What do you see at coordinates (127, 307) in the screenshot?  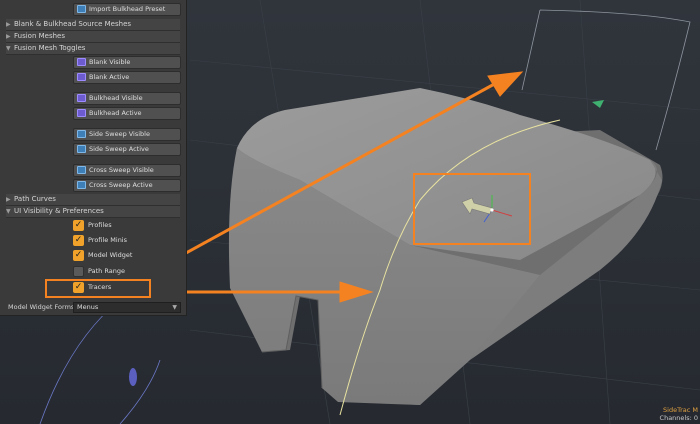 I see `model-widget-forms-select: Menus ▼` at bounding box center [127, 307].